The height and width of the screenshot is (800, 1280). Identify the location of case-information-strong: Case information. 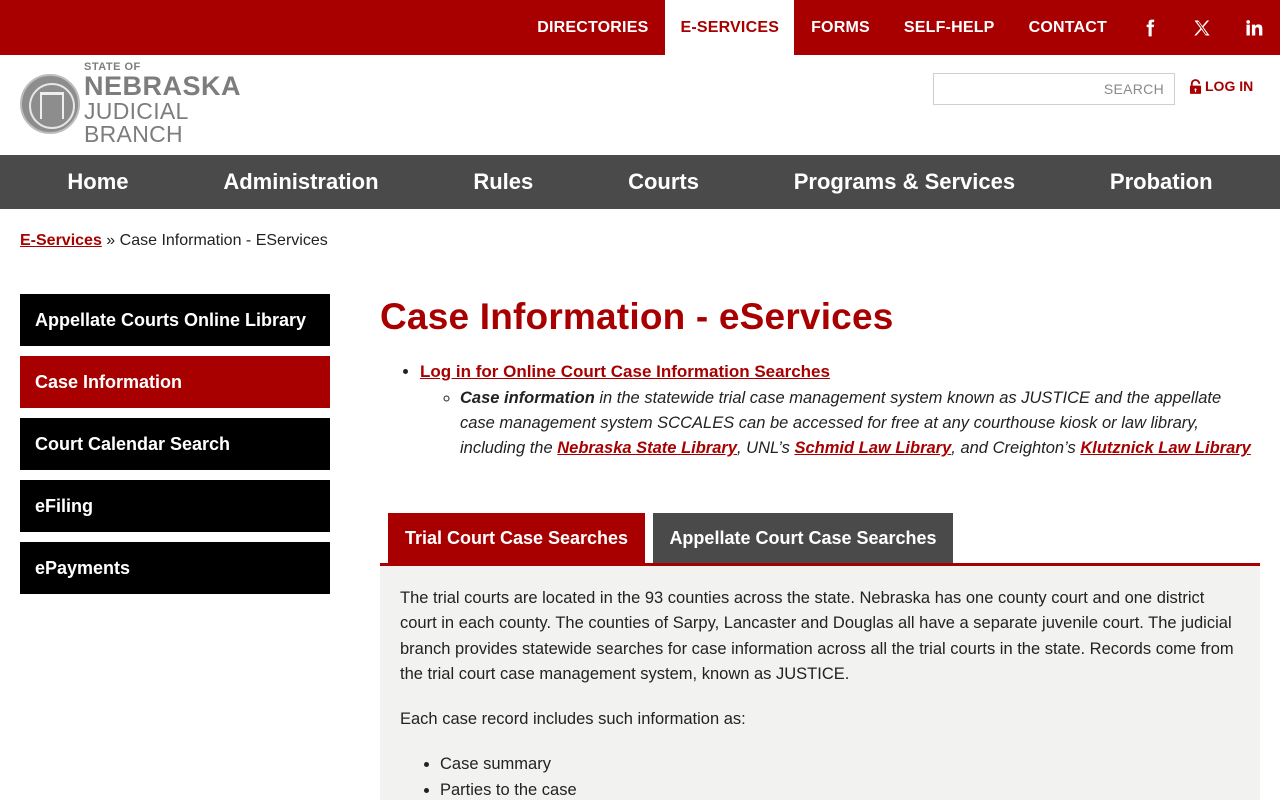
(527, 398).